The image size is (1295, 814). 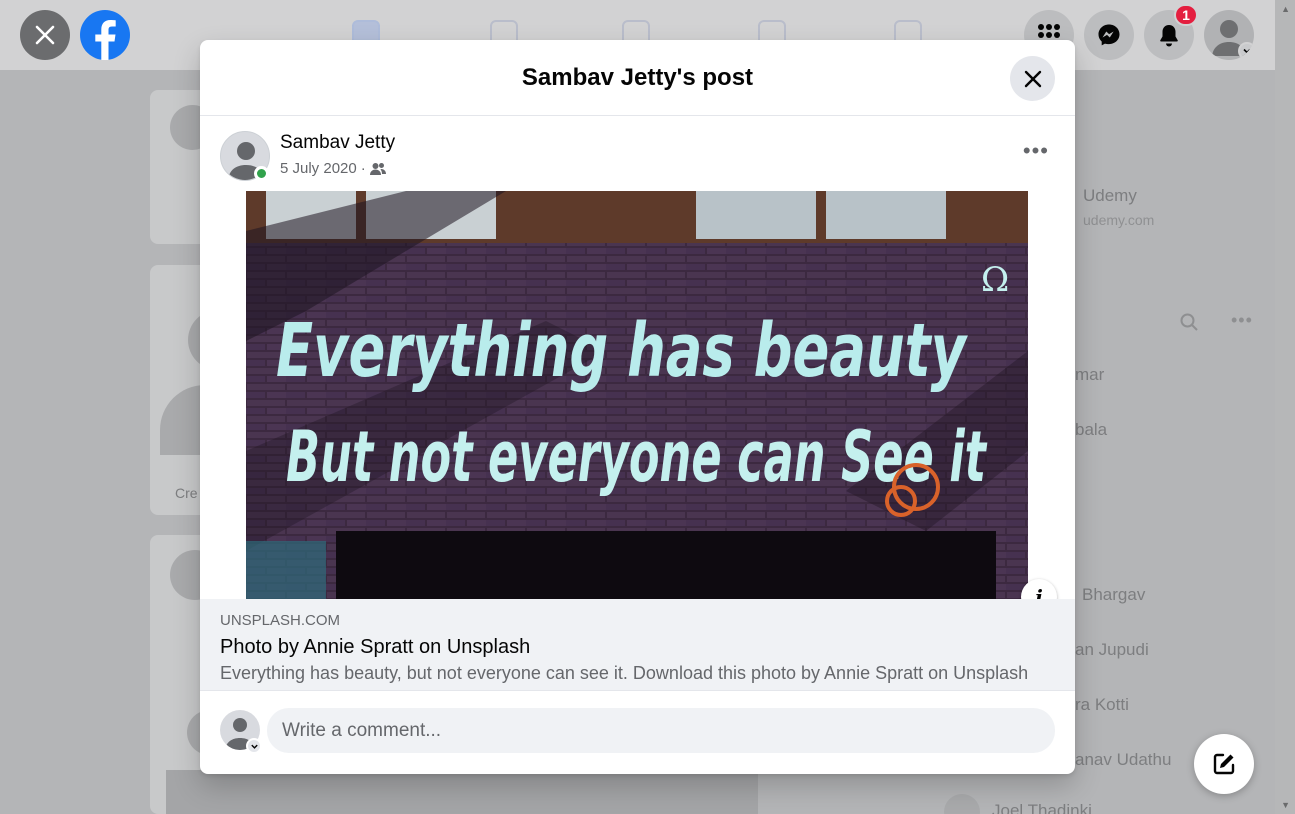 I want to click on facebook-logo, so click(x=105, y=35).